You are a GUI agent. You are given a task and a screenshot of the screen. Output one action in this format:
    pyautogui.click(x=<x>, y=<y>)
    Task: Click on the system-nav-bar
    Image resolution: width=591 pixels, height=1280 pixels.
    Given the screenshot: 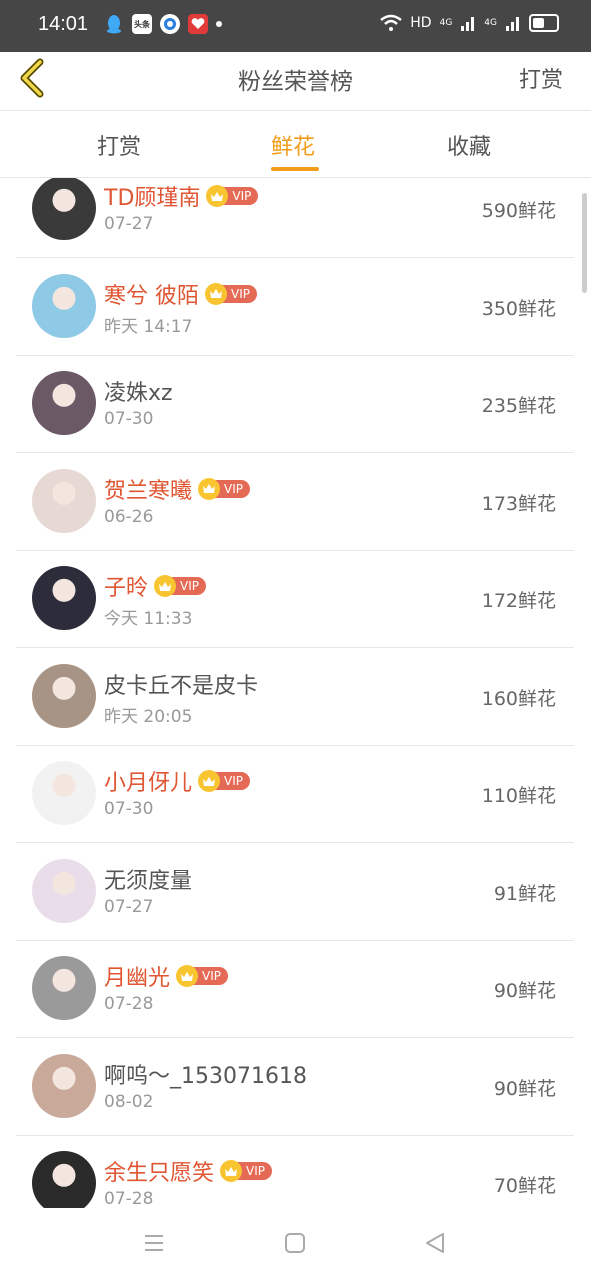 What is the action you would take?
    pyautogui.click(x=295, y=1244)
    